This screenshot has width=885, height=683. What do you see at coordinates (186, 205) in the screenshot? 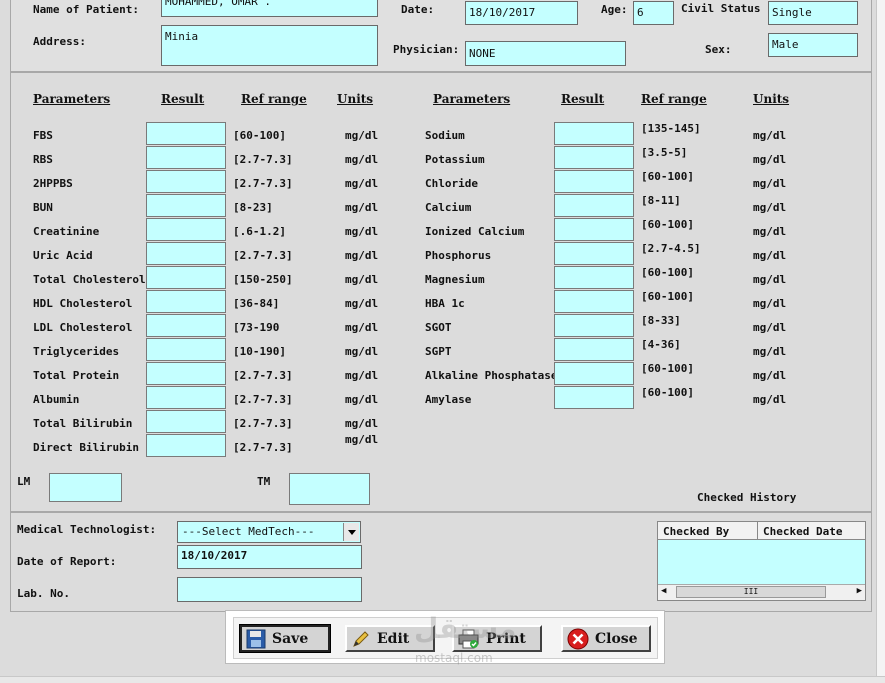
I see `result-input-bun` at bounding box center [186, 205].